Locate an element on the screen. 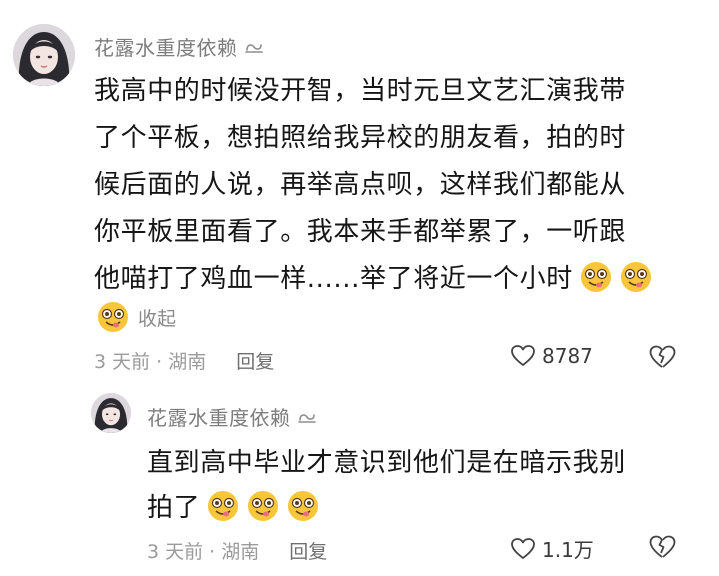 The image size is (719, 576). collapse-button: 收起 is located at coordinates (136, 317).